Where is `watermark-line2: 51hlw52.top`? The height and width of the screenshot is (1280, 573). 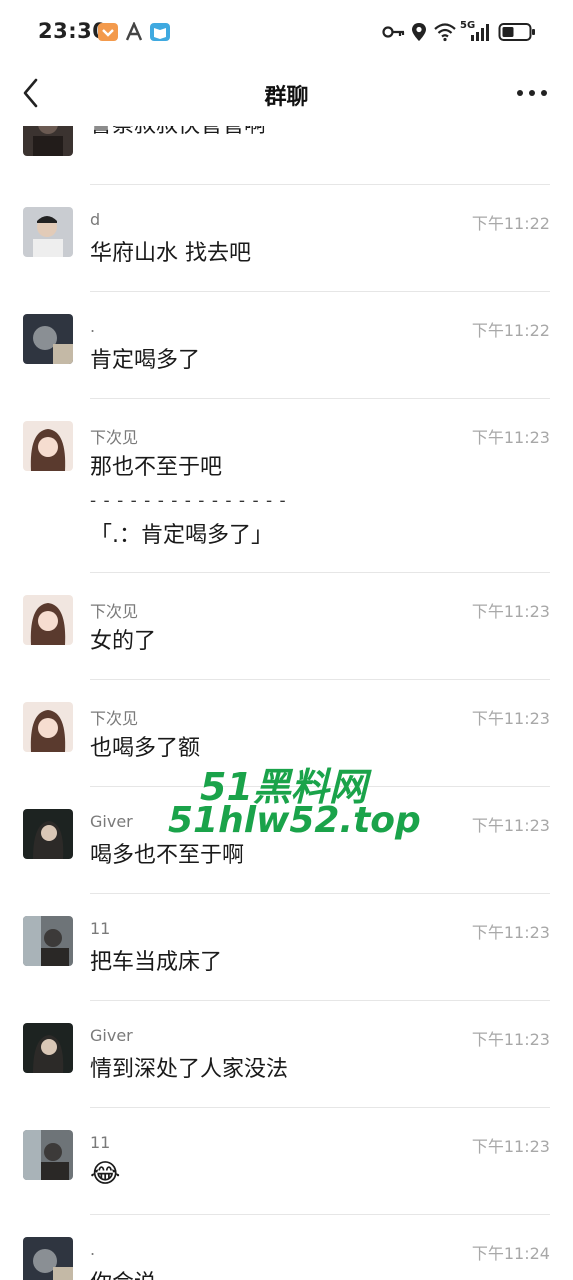
watermark-line2: 51hlw52.top is located at coordinates (294, 820).